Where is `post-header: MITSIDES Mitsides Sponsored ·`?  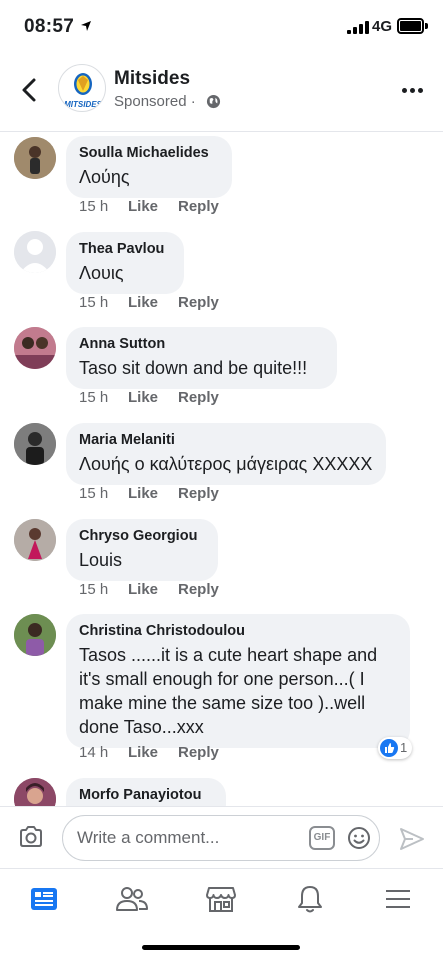 post-header: MITSIDES Mitsides Sponsored · is located at coordinates (221, 94).